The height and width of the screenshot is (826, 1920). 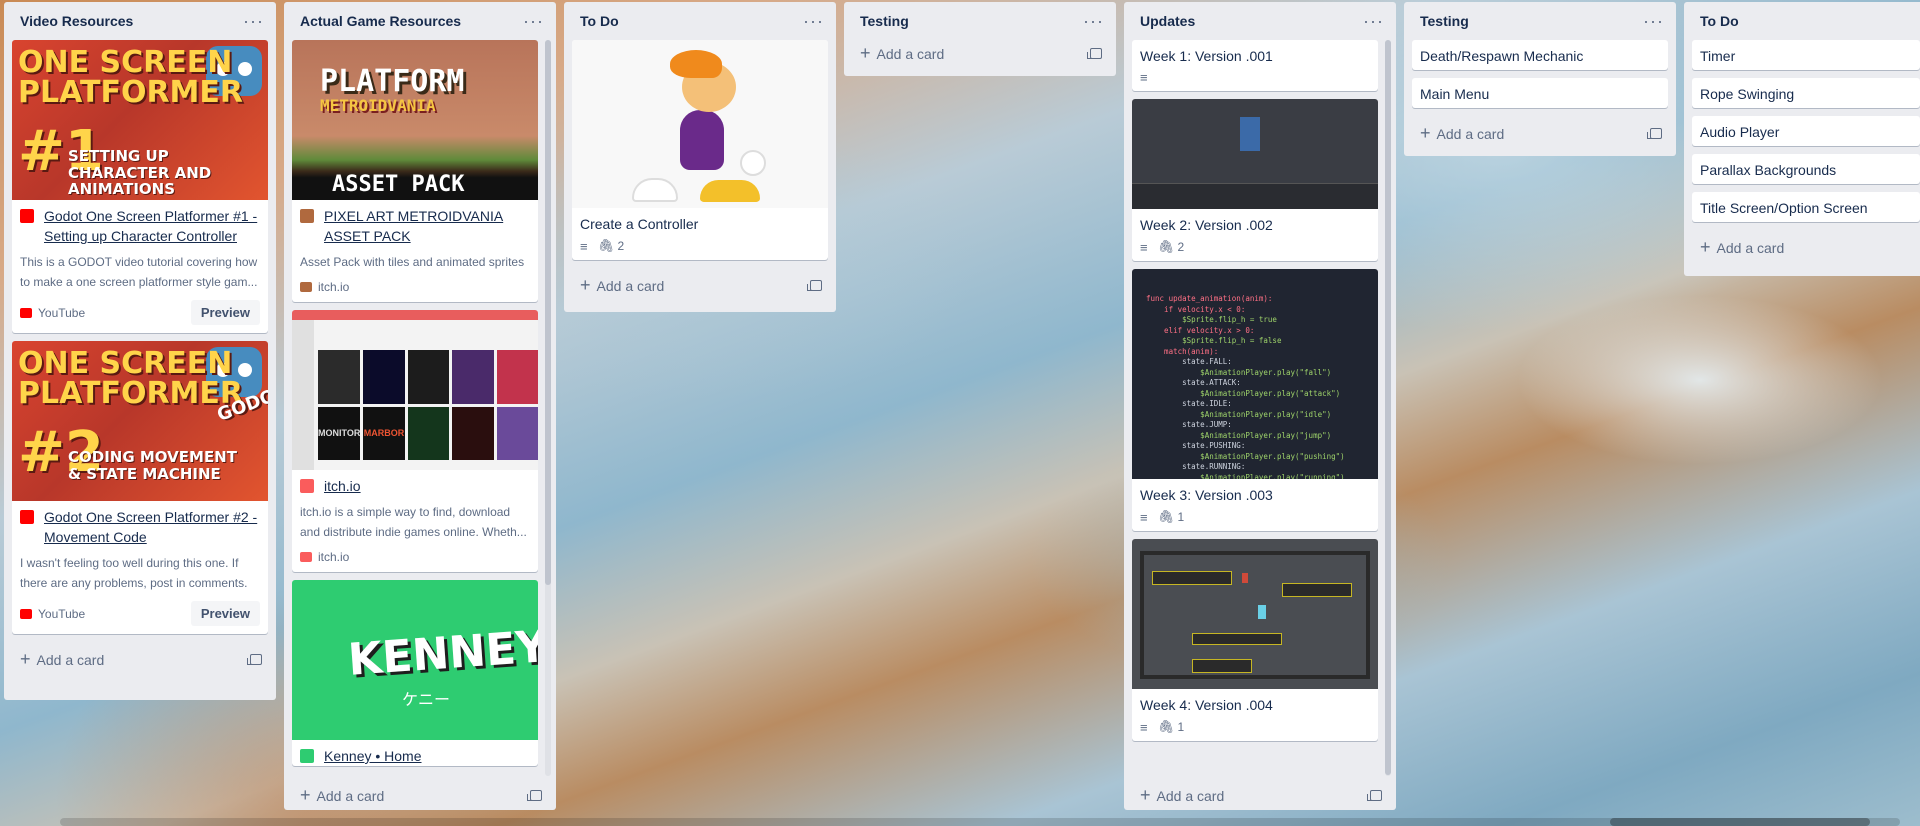 I want to click on level-platform, so click(x=1237, y=639).